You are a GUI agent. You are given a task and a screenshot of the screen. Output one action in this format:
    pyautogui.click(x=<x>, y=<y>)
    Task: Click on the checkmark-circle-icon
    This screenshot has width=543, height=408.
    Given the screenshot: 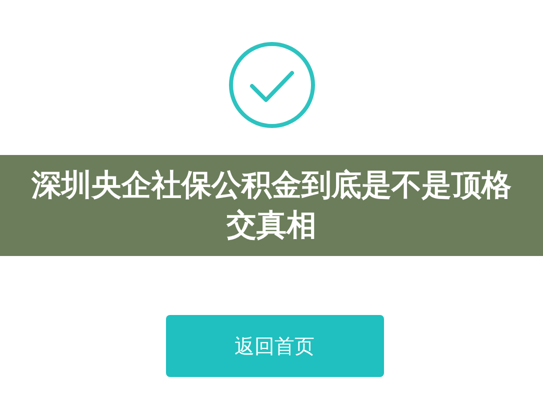 What is the action you would take?
    pyautogui.click(x=271, y=85)
    